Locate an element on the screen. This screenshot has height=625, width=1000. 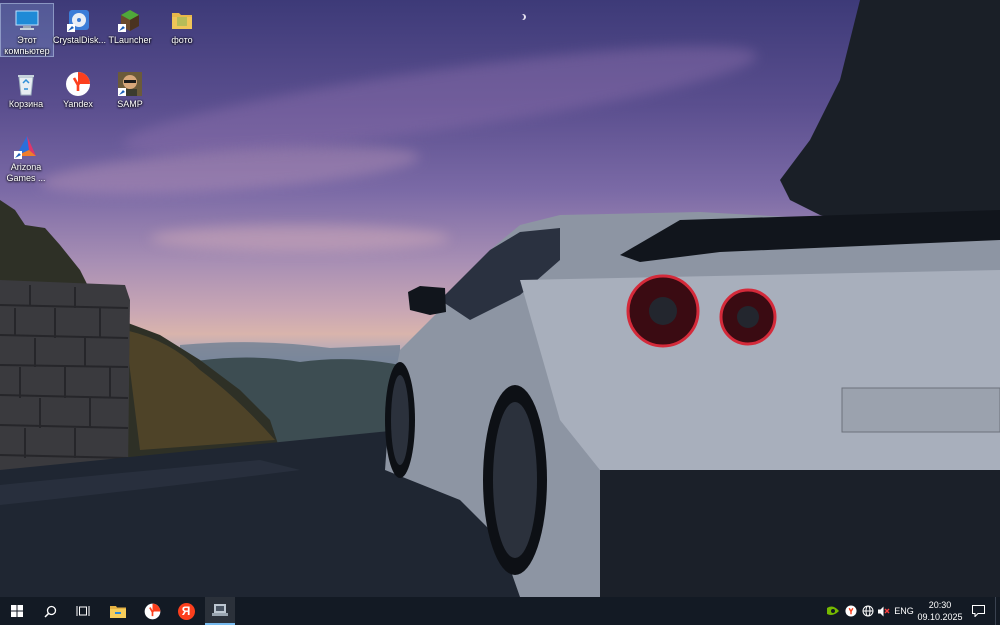
app-icon is located at coordinates (220, 610).